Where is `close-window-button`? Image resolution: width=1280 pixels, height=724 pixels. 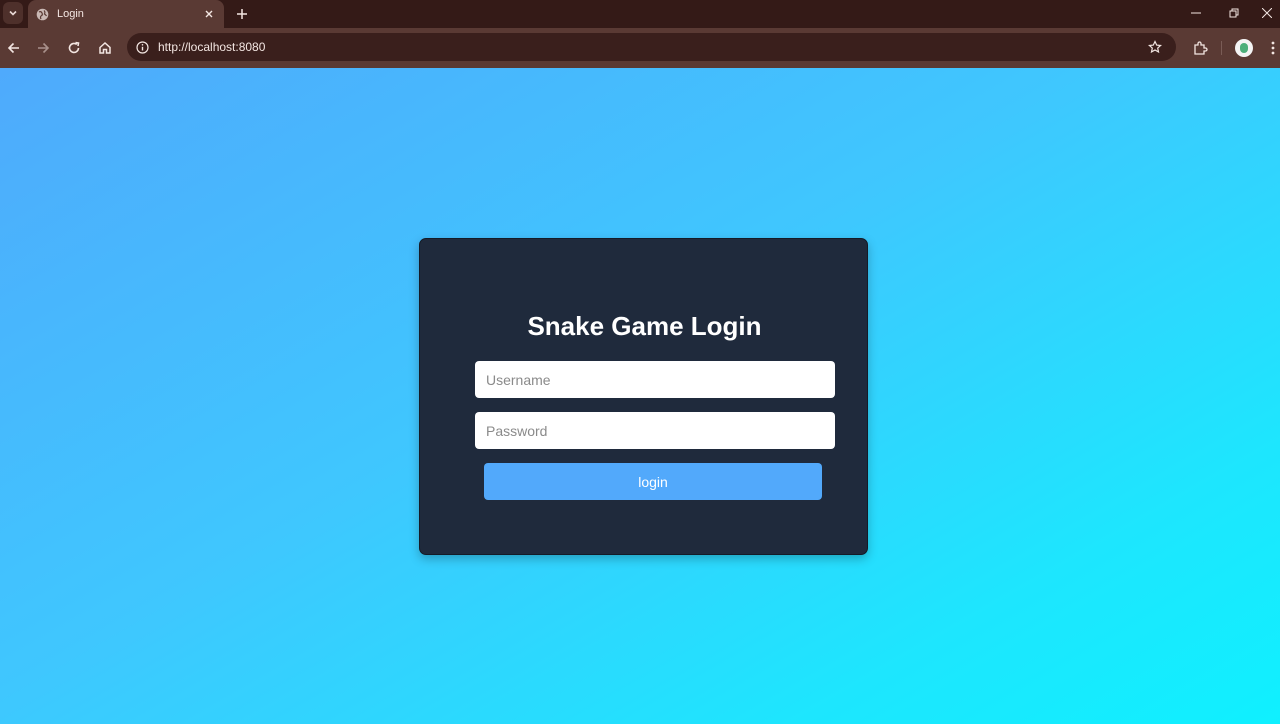
close-window-button is located at coordinates (1267, 13).